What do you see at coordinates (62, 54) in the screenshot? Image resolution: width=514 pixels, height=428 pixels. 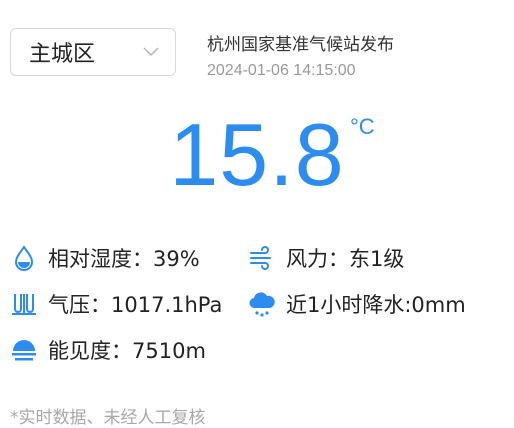 I see `region-select-label: 主城区` at bounding box center [62, 54].